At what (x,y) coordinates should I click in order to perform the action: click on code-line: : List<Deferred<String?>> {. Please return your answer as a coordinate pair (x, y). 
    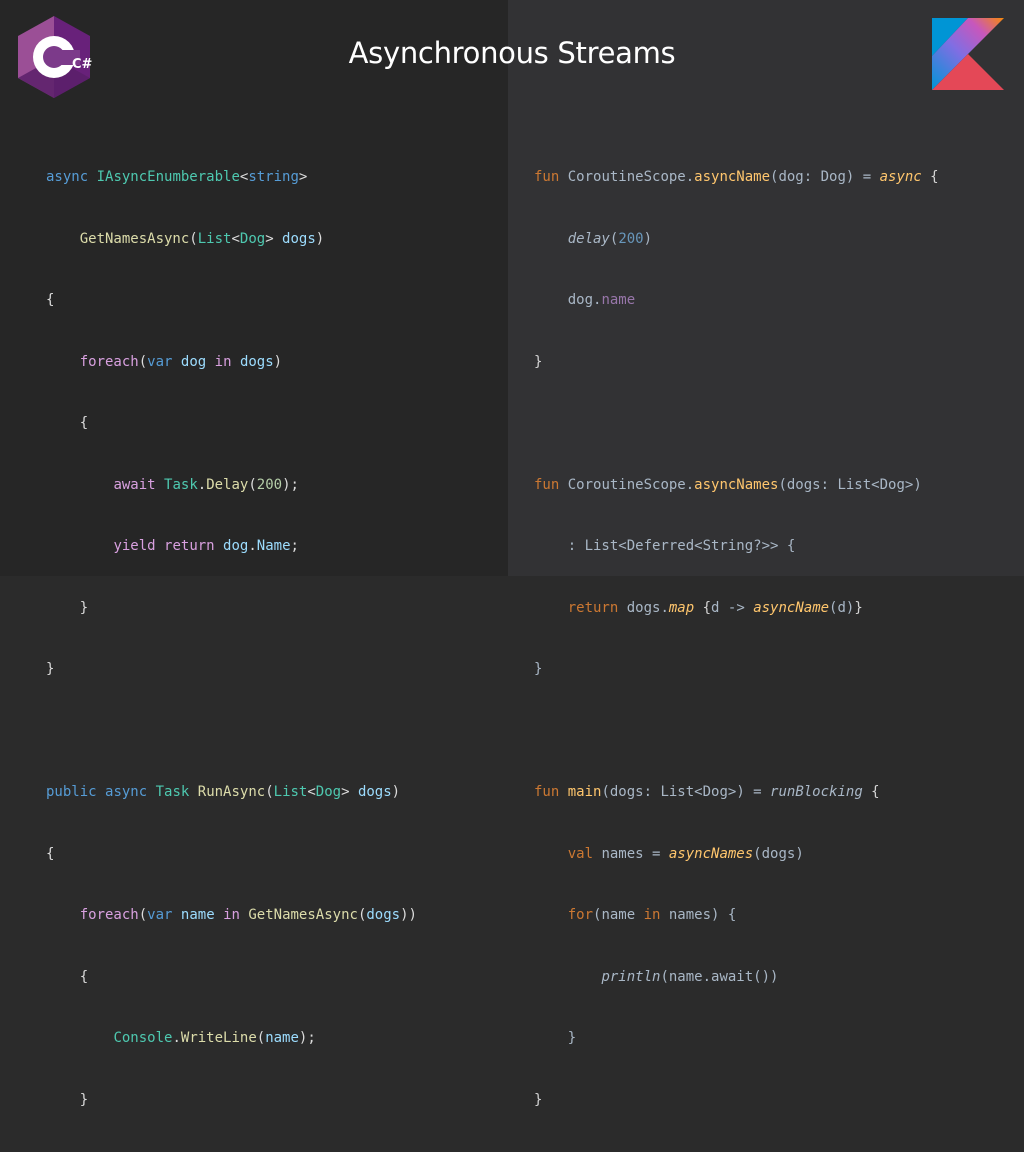
    Looking at the image, I should click on (736, 546).